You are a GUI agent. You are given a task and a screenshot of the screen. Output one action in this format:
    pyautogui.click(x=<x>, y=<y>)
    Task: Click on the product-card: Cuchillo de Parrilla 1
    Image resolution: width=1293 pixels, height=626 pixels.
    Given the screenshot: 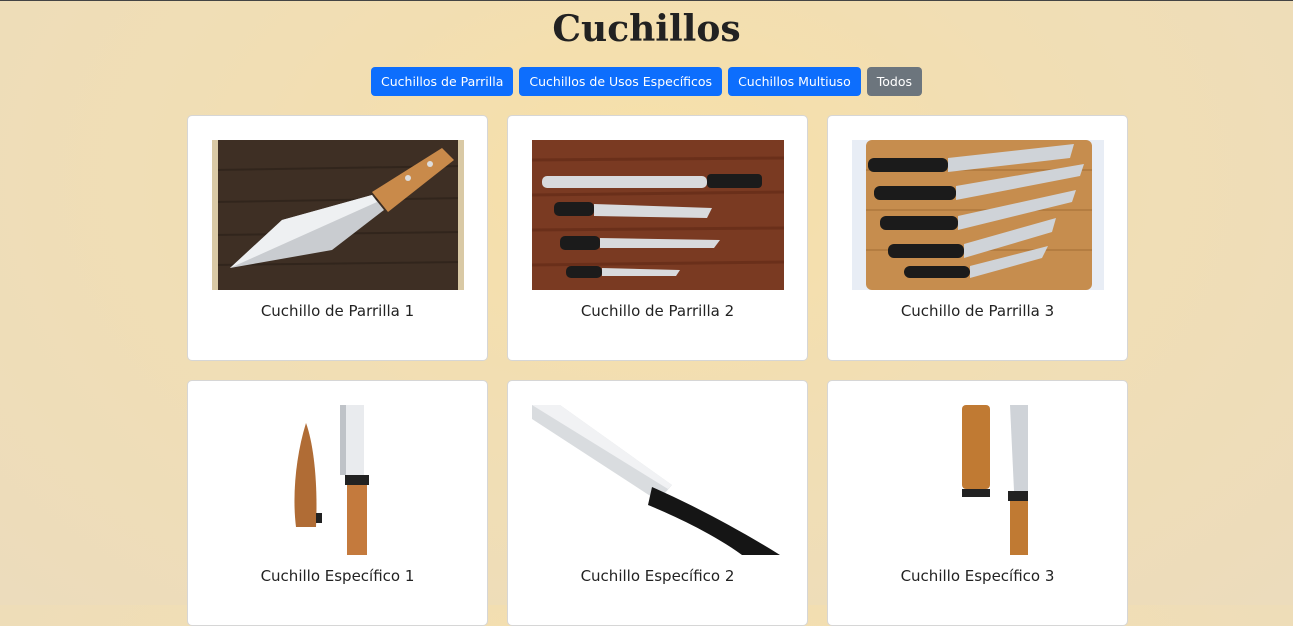 What is the action you would take?
    pyautogui.click(x=337, y=238)
    